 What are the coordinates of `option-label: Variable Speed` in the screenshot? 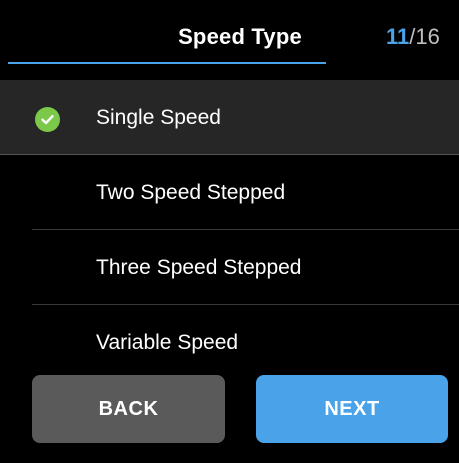 It's located at (167, 342).